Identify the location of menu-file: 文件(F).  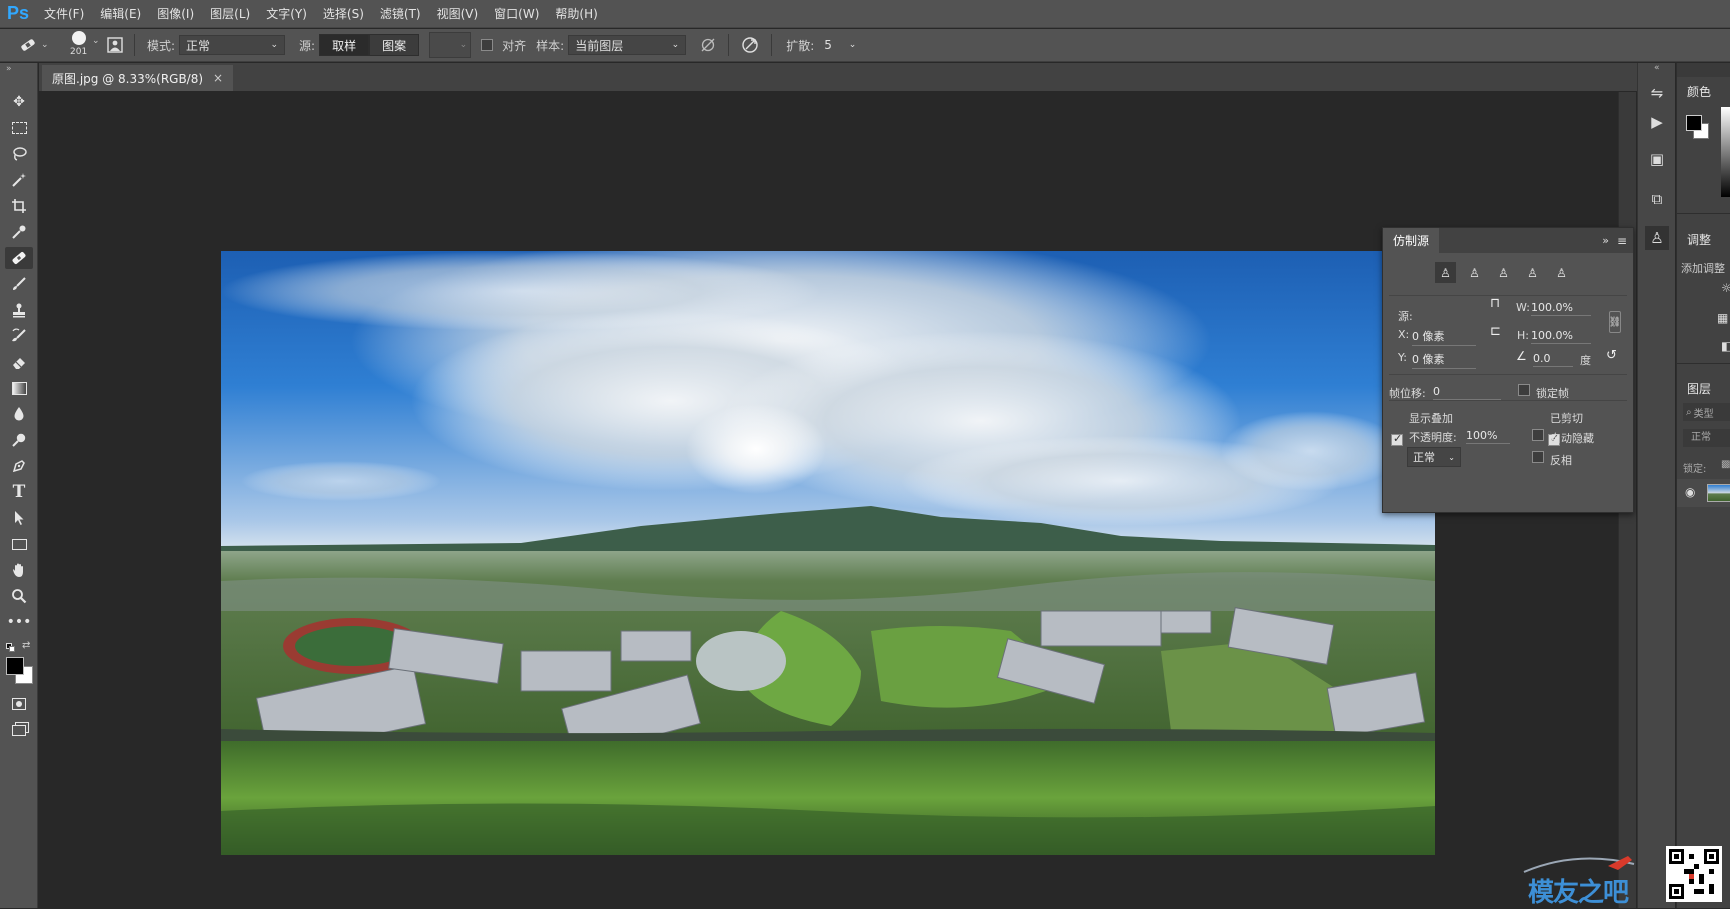
(64, 14).